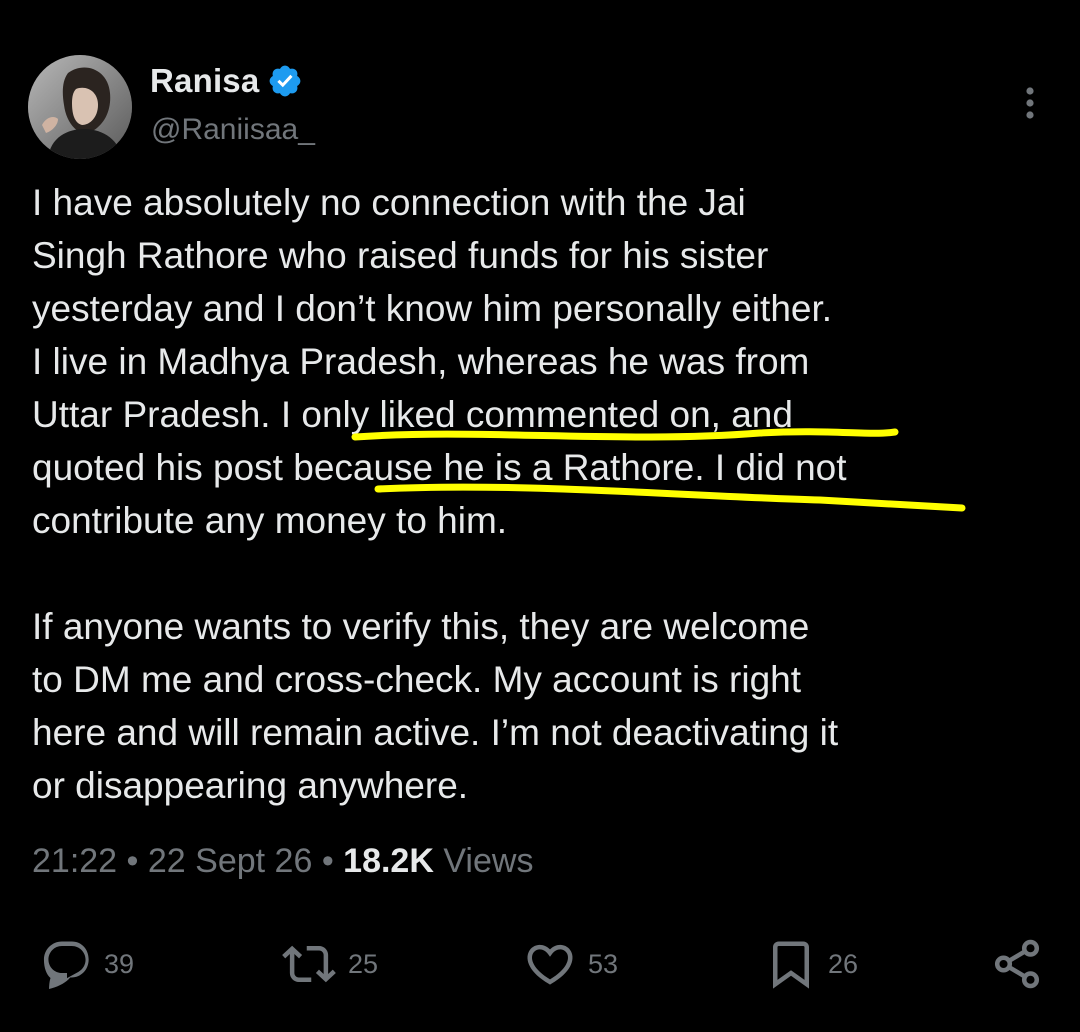 Image resolution: width=1080 pixels, height=1032 pixels. I want to click on views-label: Views, so click(488, 861).